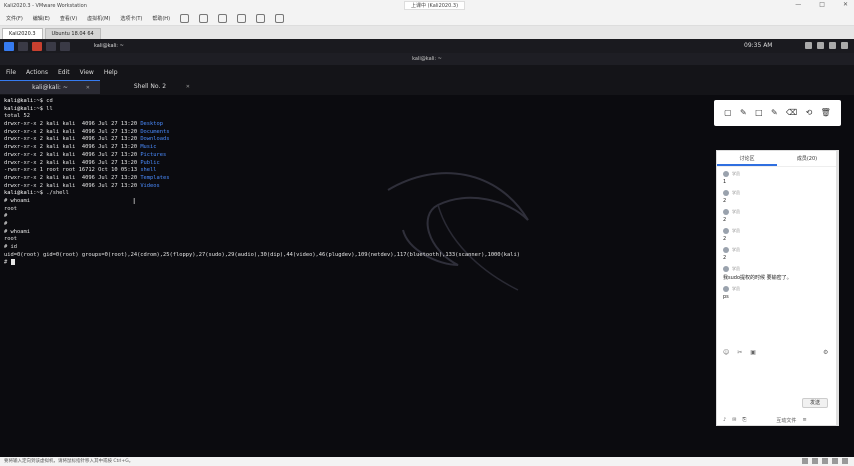  I want to click on network-icon, so click(808, 45).